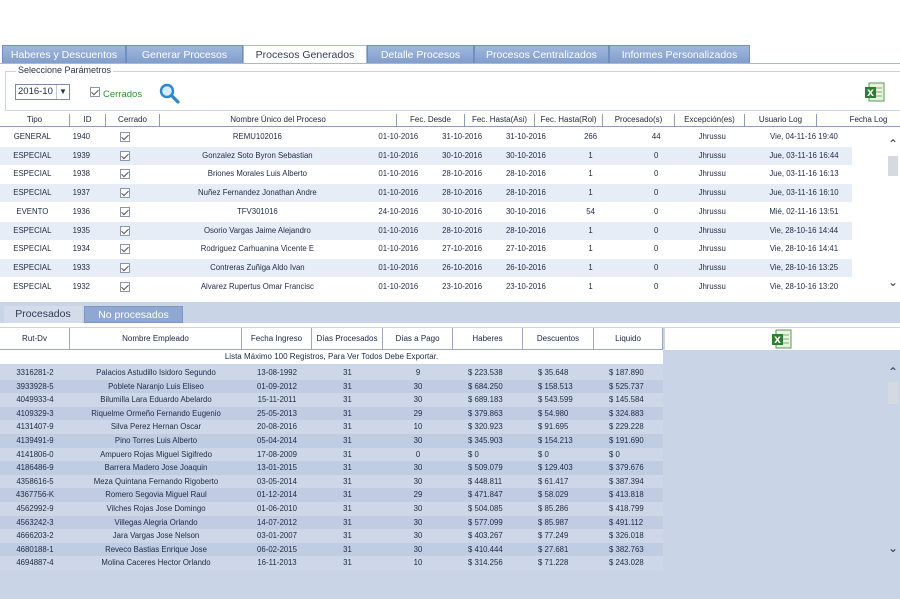 The image size is (900, 599). What do you see at coordinates (305, 54) in the screenshot?
I see `tab-procesos-generados: Procesos Generados` at bounding box center [305, 54].